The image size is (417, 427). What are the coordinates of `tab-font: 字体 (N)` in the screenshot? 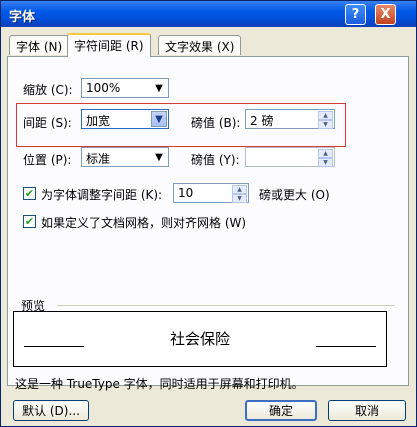 It's located at (39, 45).